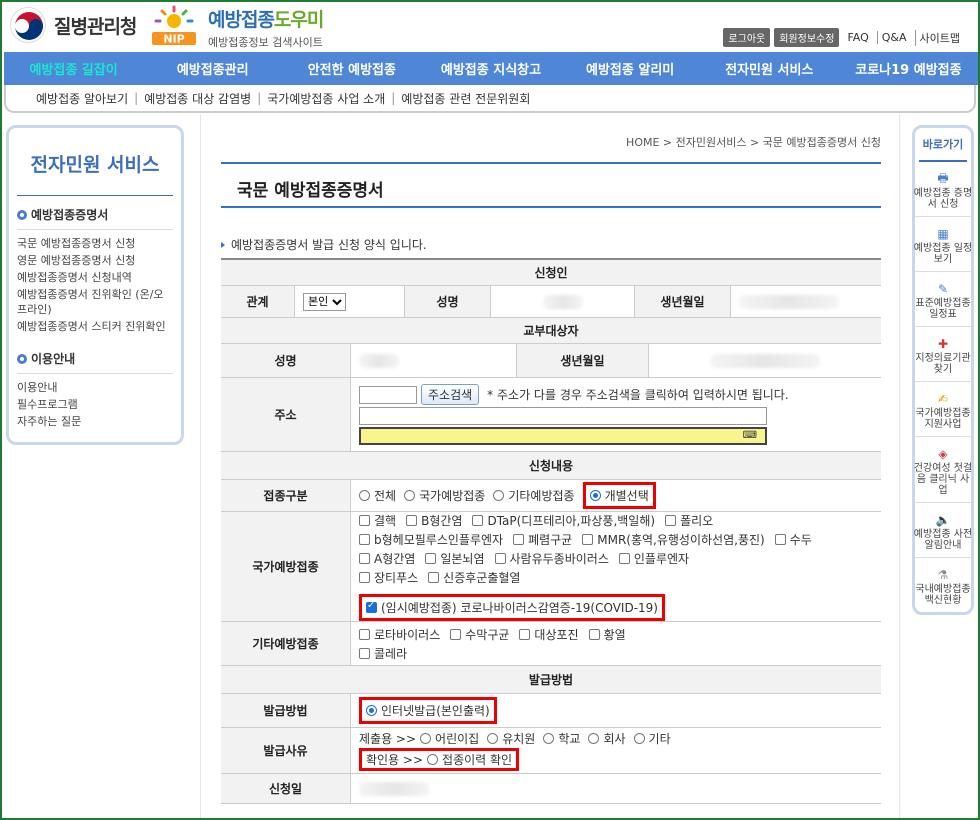  I want to click on section-recipient: 교부대상자, so click(551, 331).